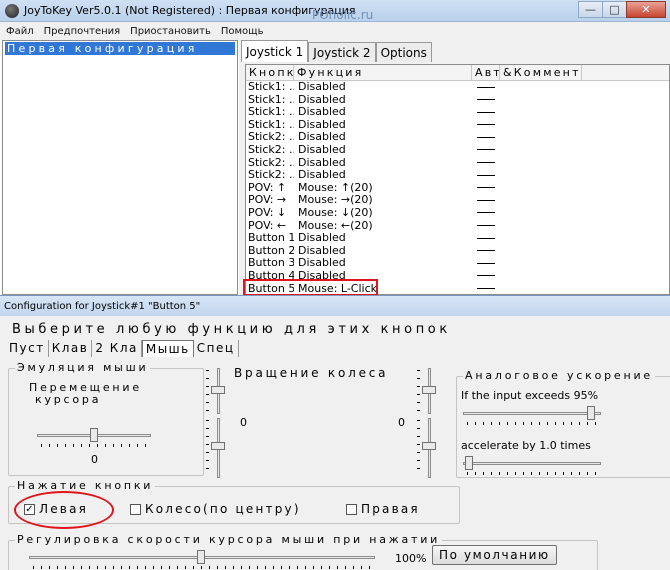  What do you see at coordinates (390, 509) in the screenshot?
I see `right-click-label: Правая` at bounding box center [390, 509].